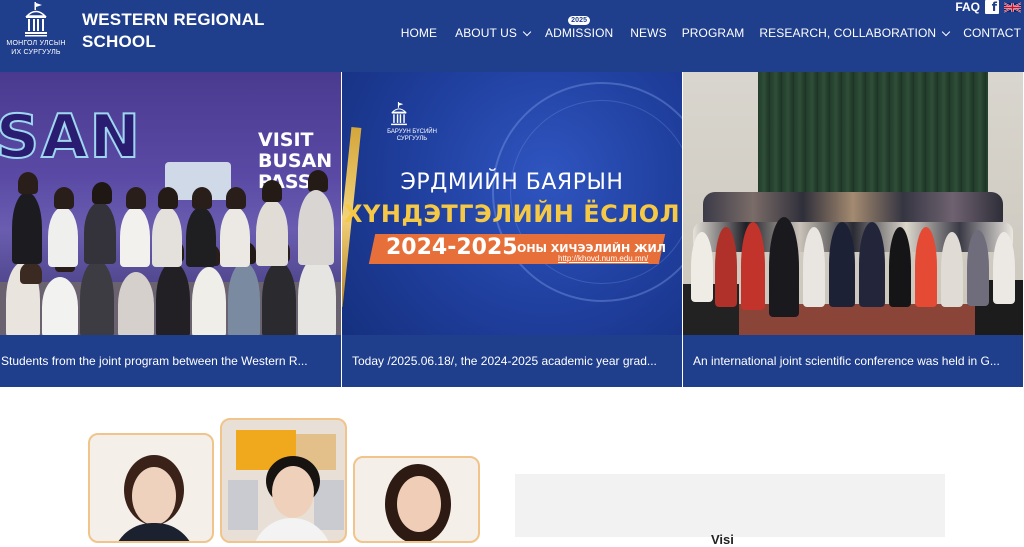 The width and height of the screenshot is (1024, 547). Describe the element at coordinates (36, 19) in the screenshot. I see `university-building-icon` at that location.